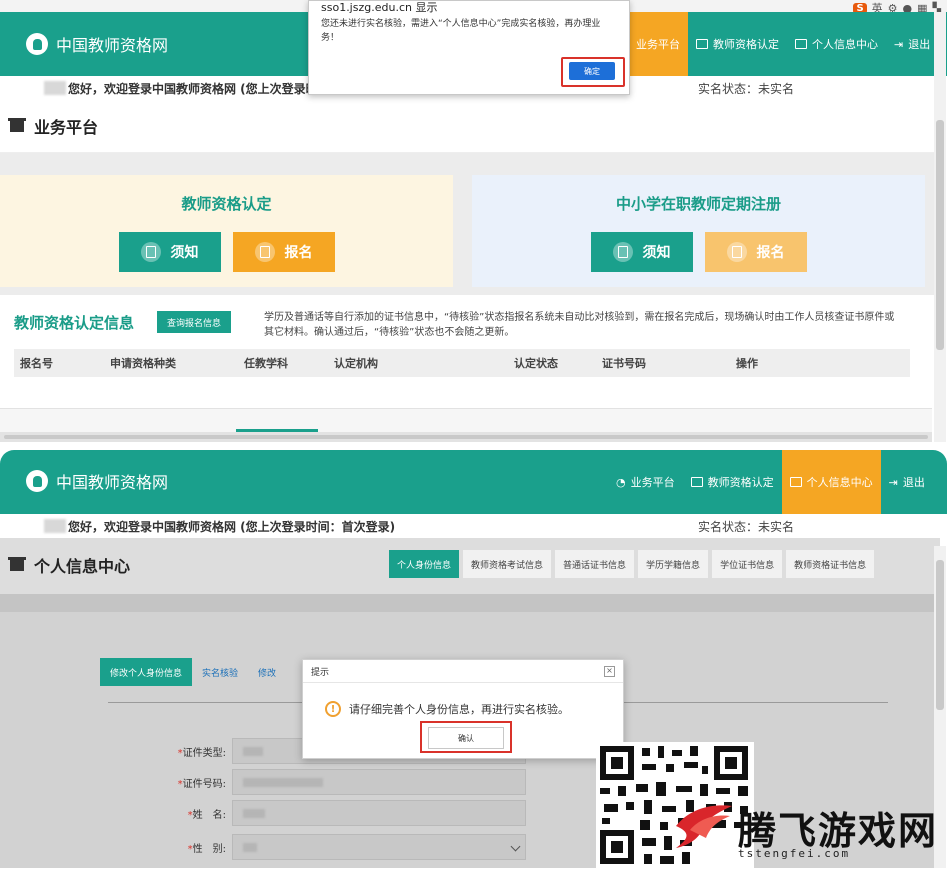 The image size is (947, 872). Describe the element at coordinates (379, 7) in the screenshot. I see `alert-title: sso1.jszg.edu.cn 显示` at that location.